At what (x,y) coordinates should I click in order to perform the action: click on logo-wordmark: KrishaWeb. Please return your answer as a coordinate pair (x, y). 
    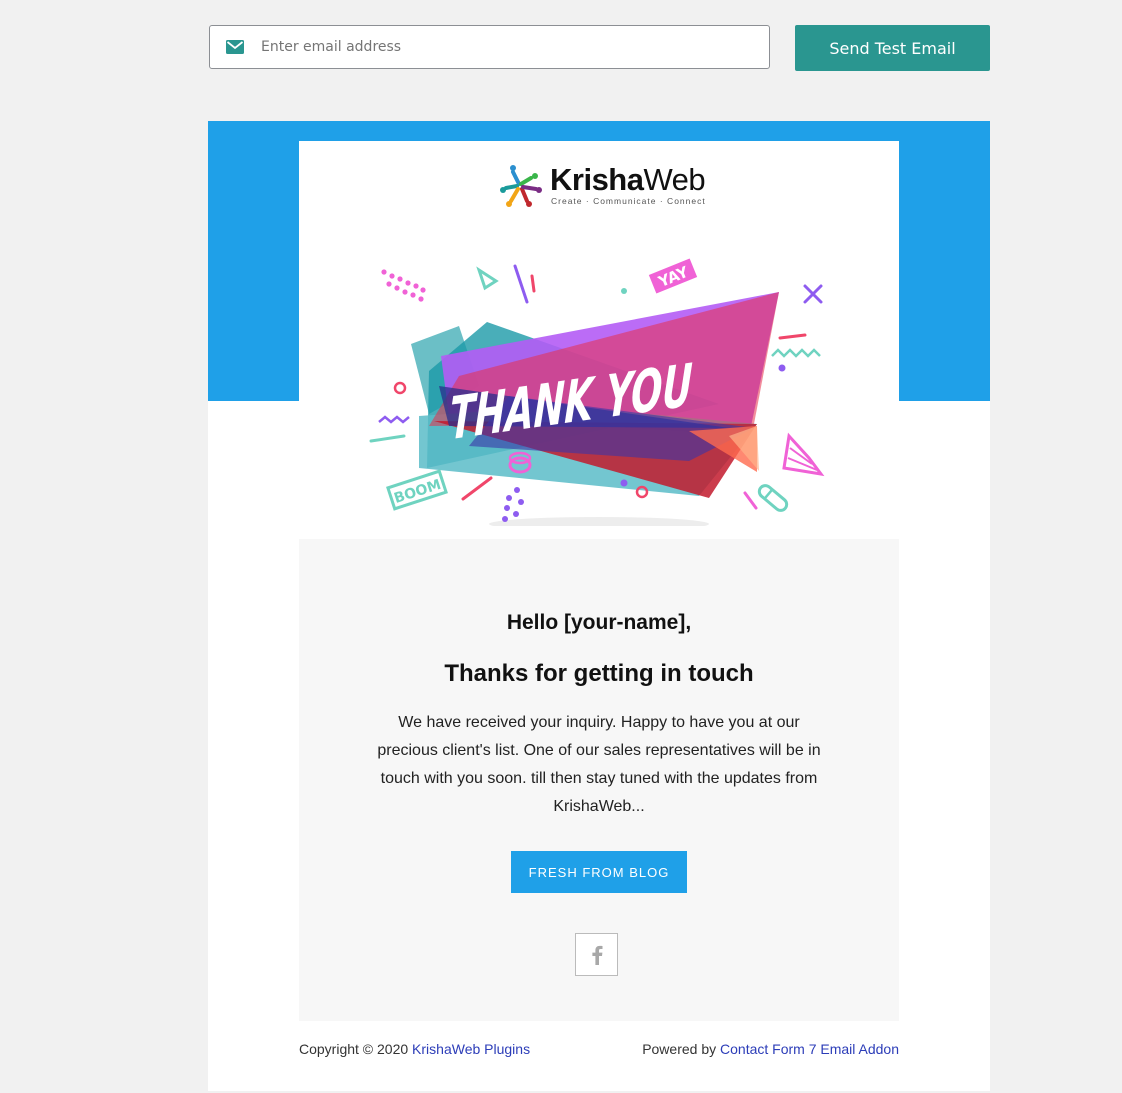
    Looking at the image, I should click on (628, 179).